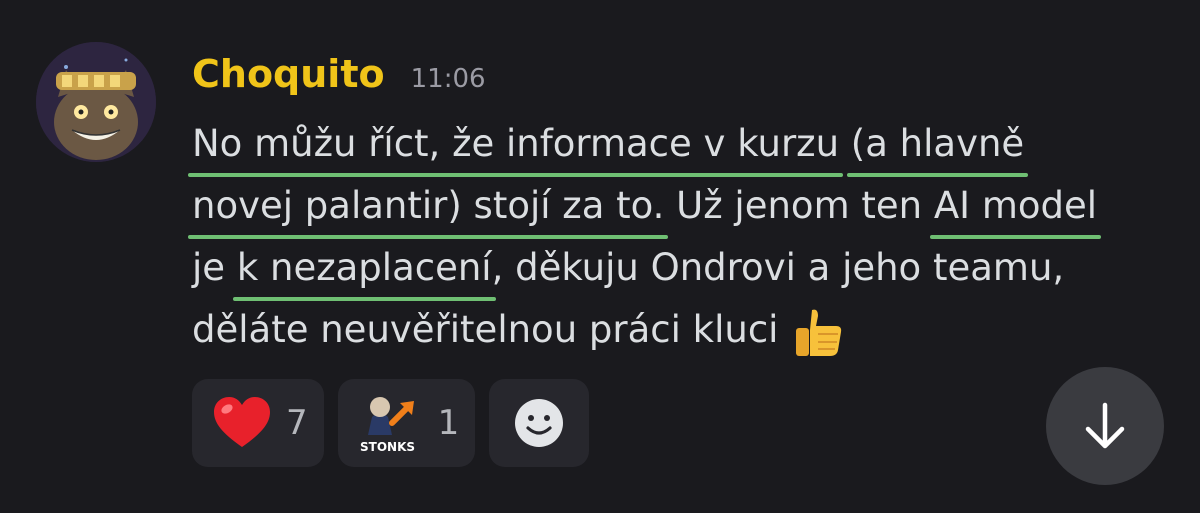  What do you see at coordinates (448, 79) in the screenshot?
I see `timestamp: 11:06` at bounding box center [448, 79].